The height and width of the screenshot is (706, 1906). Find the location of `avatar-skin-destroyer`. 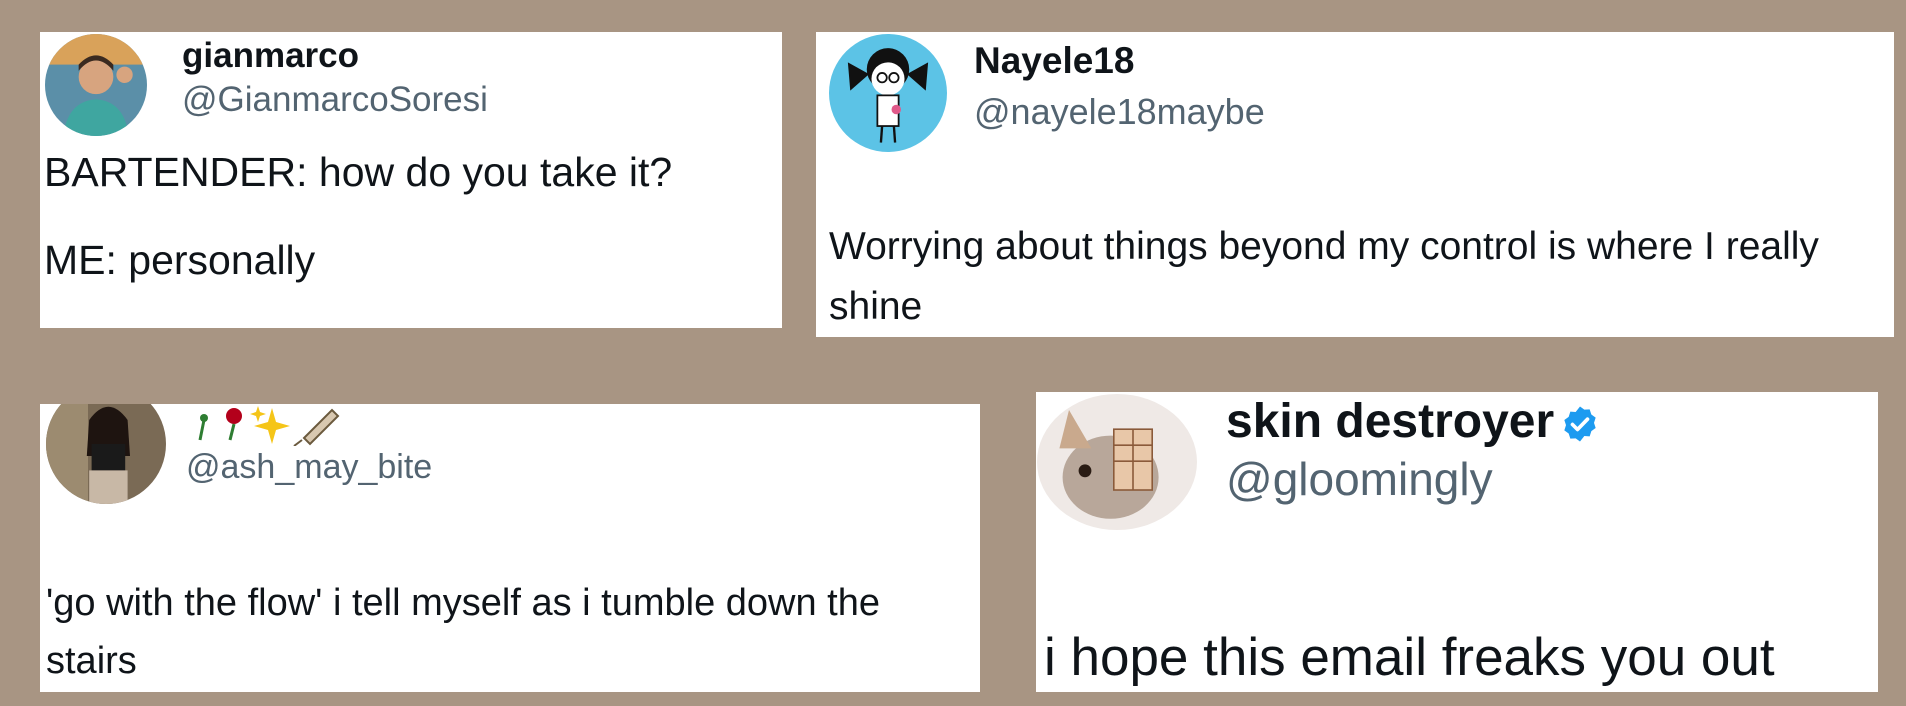

avatar-skin-destroyer is located at coordinates (1117, 462).